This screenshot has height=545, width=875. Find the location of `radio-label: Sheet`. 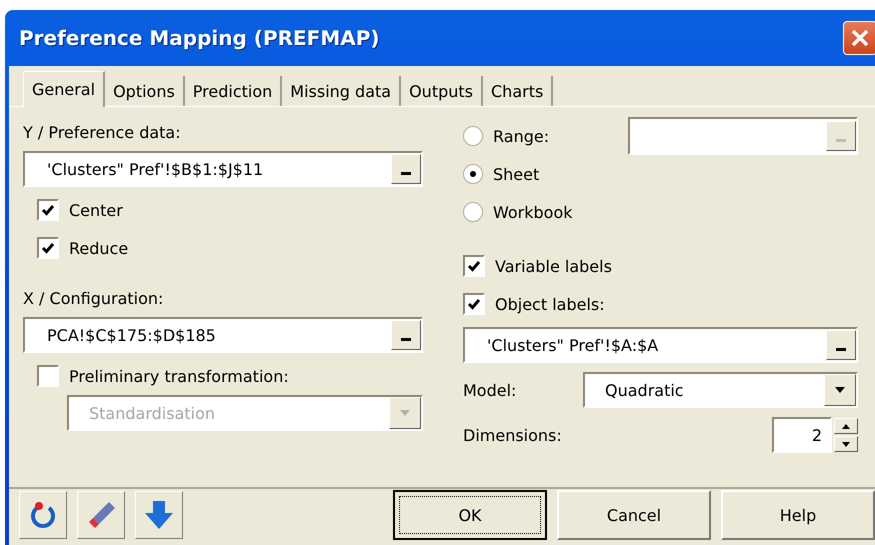

radio-label: Sheet is located at coordinates (516, 174).